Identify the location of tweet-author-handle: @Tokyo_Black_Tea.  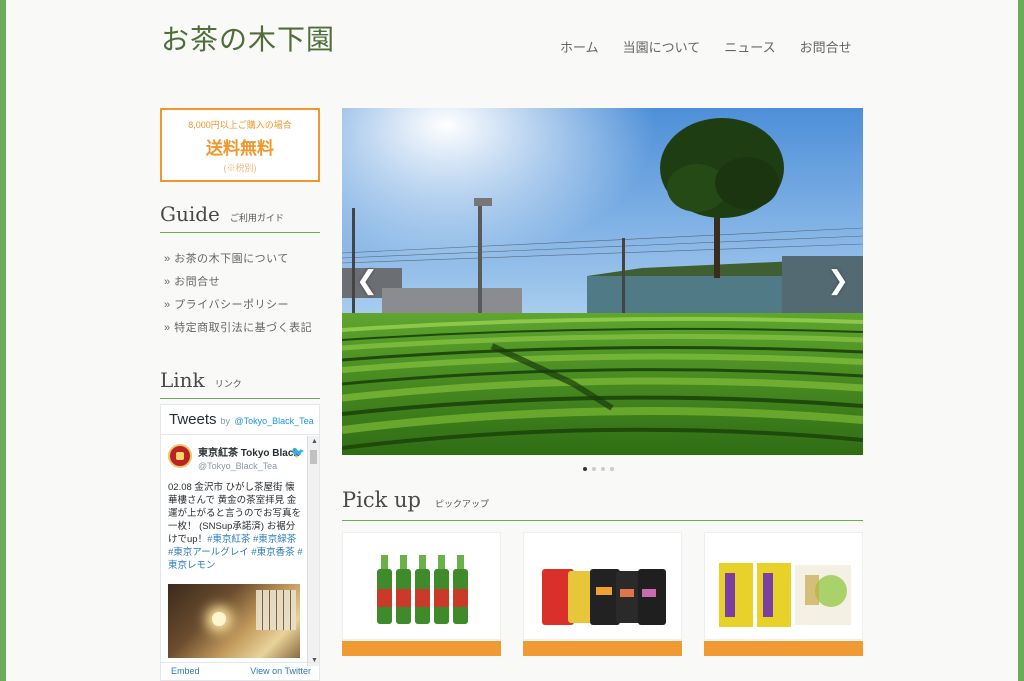
(248, 466).